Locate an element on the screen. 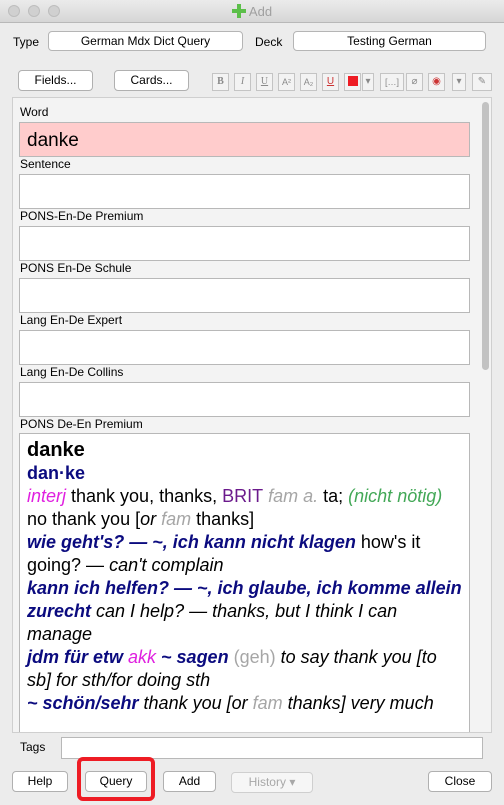 This screenshot has width=504, height=805. note-type-selector: German Mdx Dict Query is located at coordinates (145, 41).